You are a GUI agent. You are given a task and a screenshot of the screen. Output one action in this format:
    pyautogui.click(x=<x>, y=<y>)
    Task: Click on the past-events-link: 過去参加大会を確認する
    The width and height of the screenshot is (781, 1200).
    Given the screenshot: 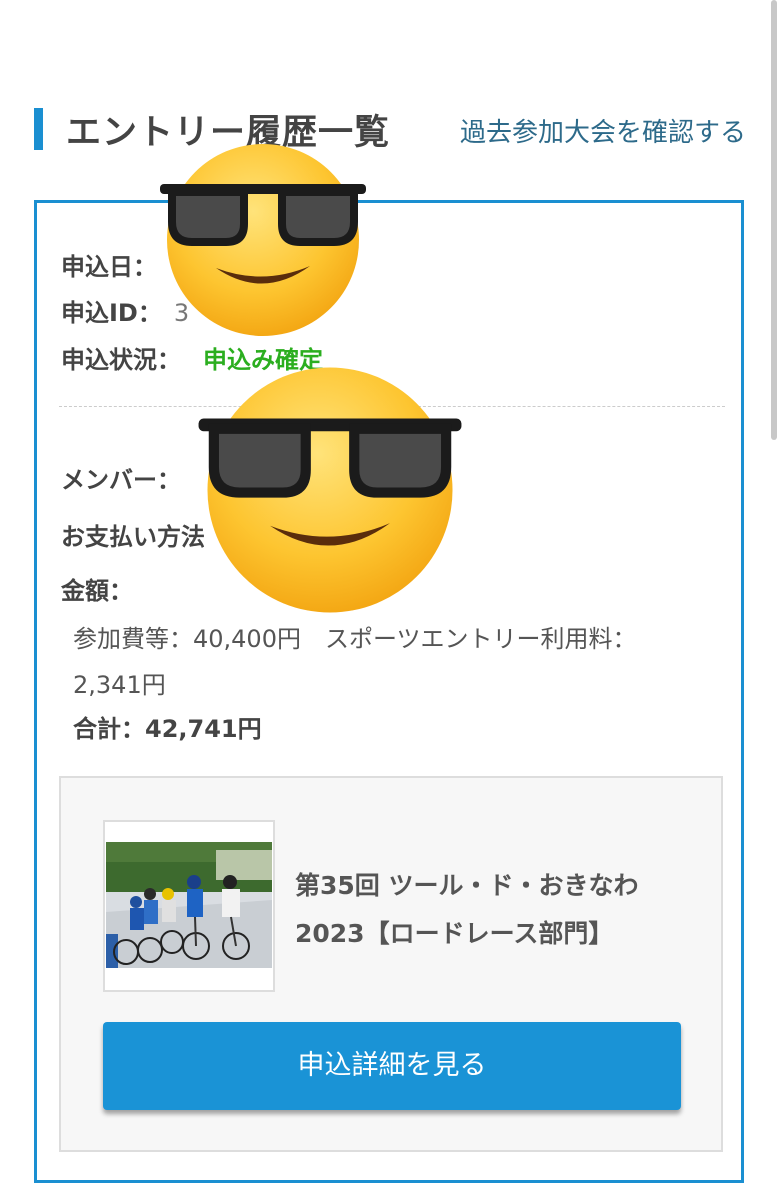 What is the action you would take?
    pyautogui.click(x=603, y=130)
    